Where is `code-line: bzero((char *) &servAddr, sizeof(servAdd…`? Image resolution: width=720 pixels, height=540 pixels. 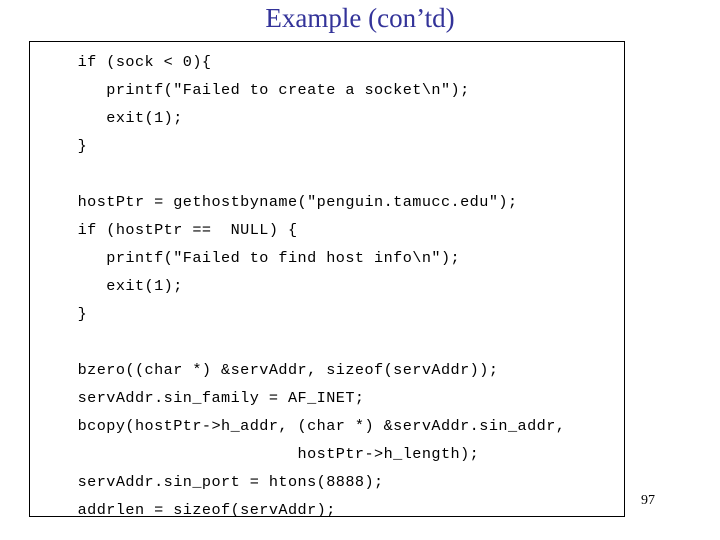 code-line: bzero((char *) &servAddr, sizeof(servAdd… is located at coordinates (283, 370).